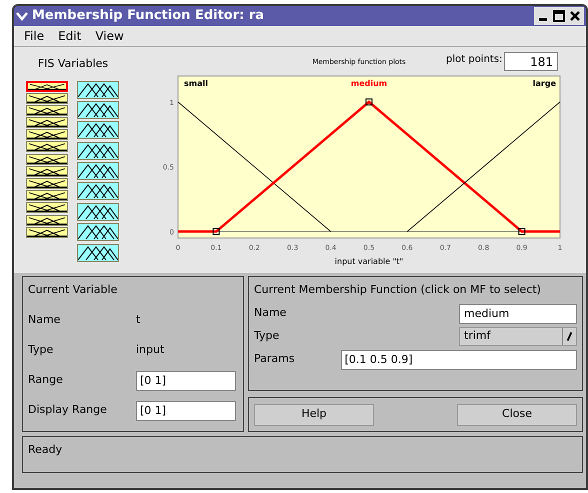 The width and height of the screenshot is (588, 493). I want to click on params-field: [0.1 0.5 0.9], so click(458, 360).